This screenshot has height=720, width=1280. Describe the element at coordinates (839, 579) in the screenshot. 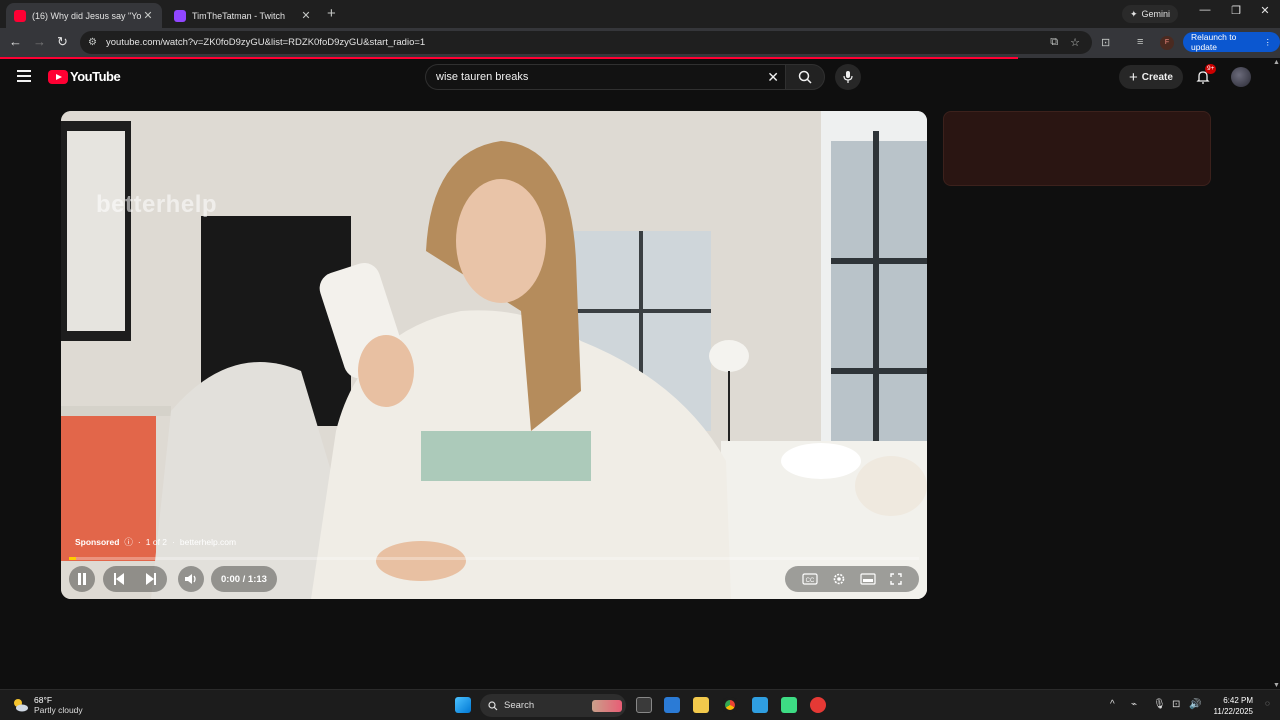

I see `settings-button` at that location.